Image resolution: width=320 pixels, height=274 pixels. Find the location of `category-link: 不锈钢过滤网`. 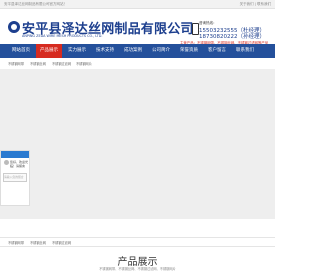

category-link: 不锈钢过滤网 is located at coordinates (61, 63).